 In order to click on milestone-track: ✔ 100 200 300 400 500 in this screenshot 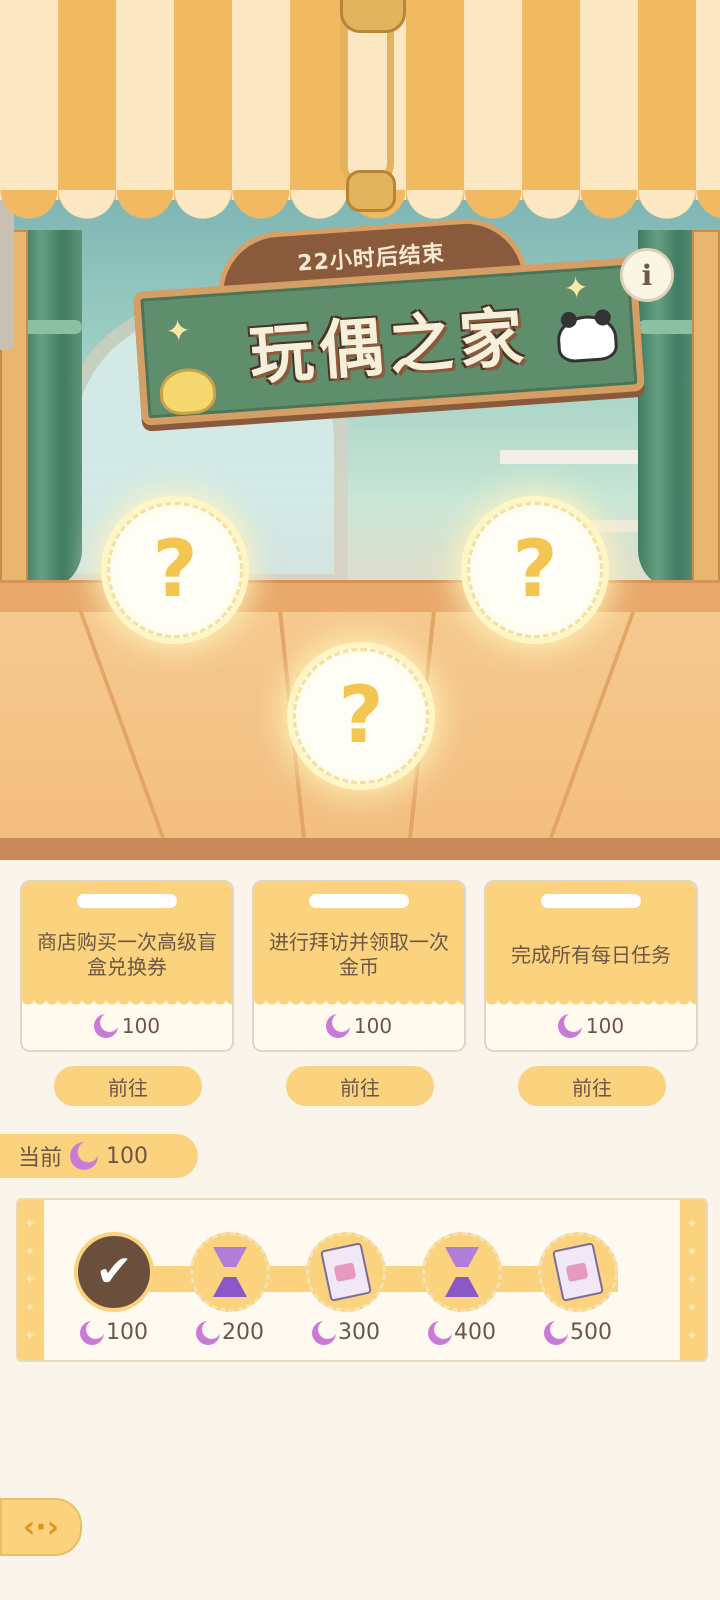, I will do `click(362, 1280)`.